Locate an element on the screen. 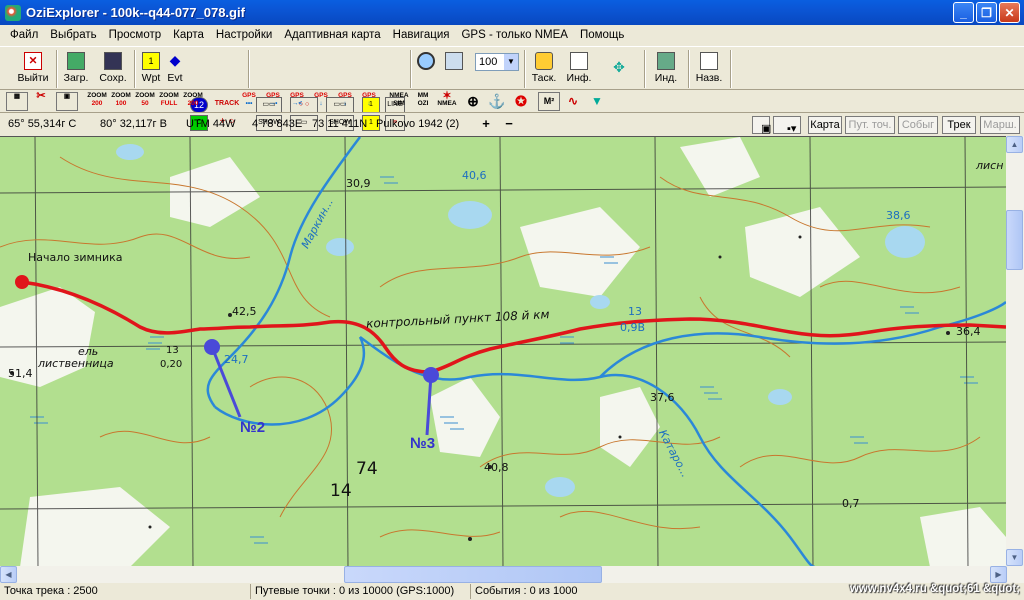 The image size is (1024, 600). tab-track: Трек is located at coordinates (959, 125).